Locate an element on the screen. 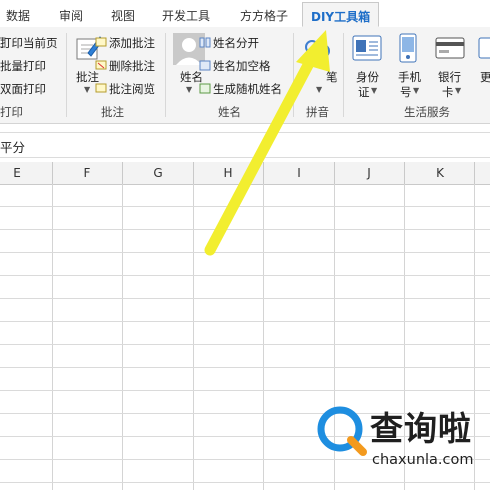  watermark-url: chaxunla.com is located at coordinates (423, 460).